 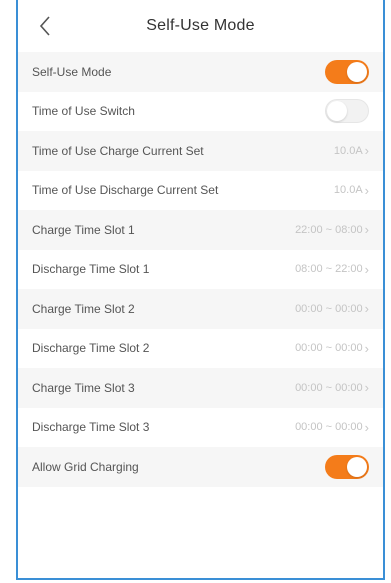 I want to click on back-button, so click(x=45, y=26).